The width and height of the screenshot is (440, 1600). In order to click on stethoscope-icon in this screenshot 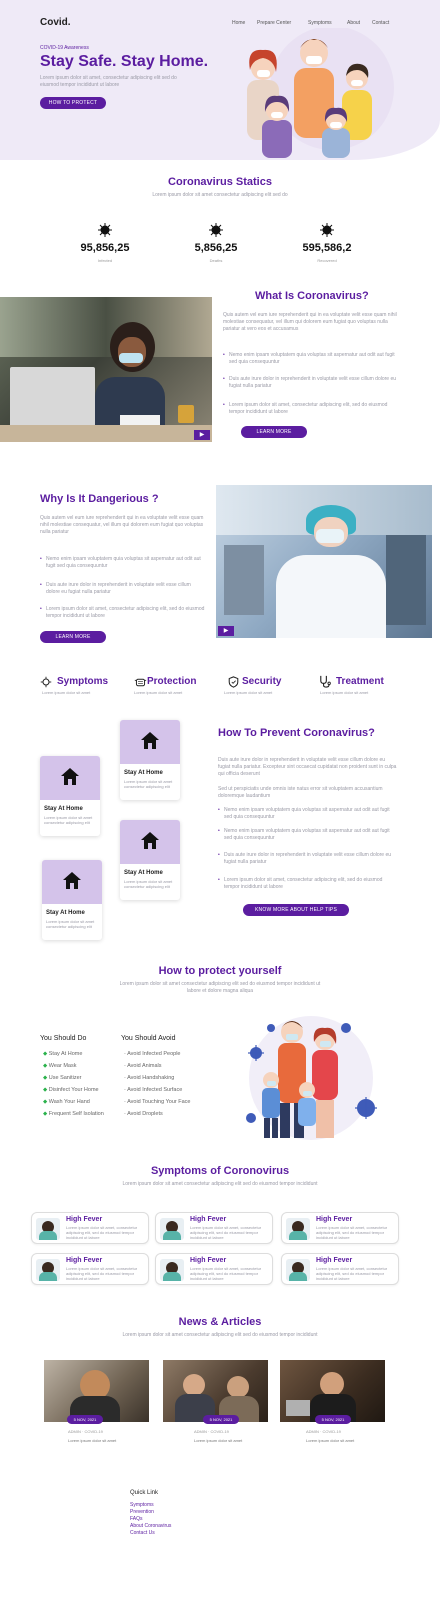, I will do `click(325, 681)`.